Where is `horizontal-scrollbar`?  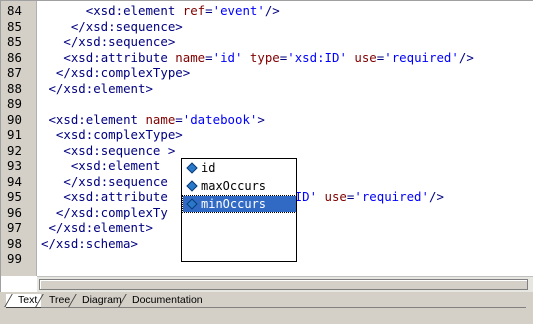
horizontal-scrollbar is located at coordinates (285, 284).